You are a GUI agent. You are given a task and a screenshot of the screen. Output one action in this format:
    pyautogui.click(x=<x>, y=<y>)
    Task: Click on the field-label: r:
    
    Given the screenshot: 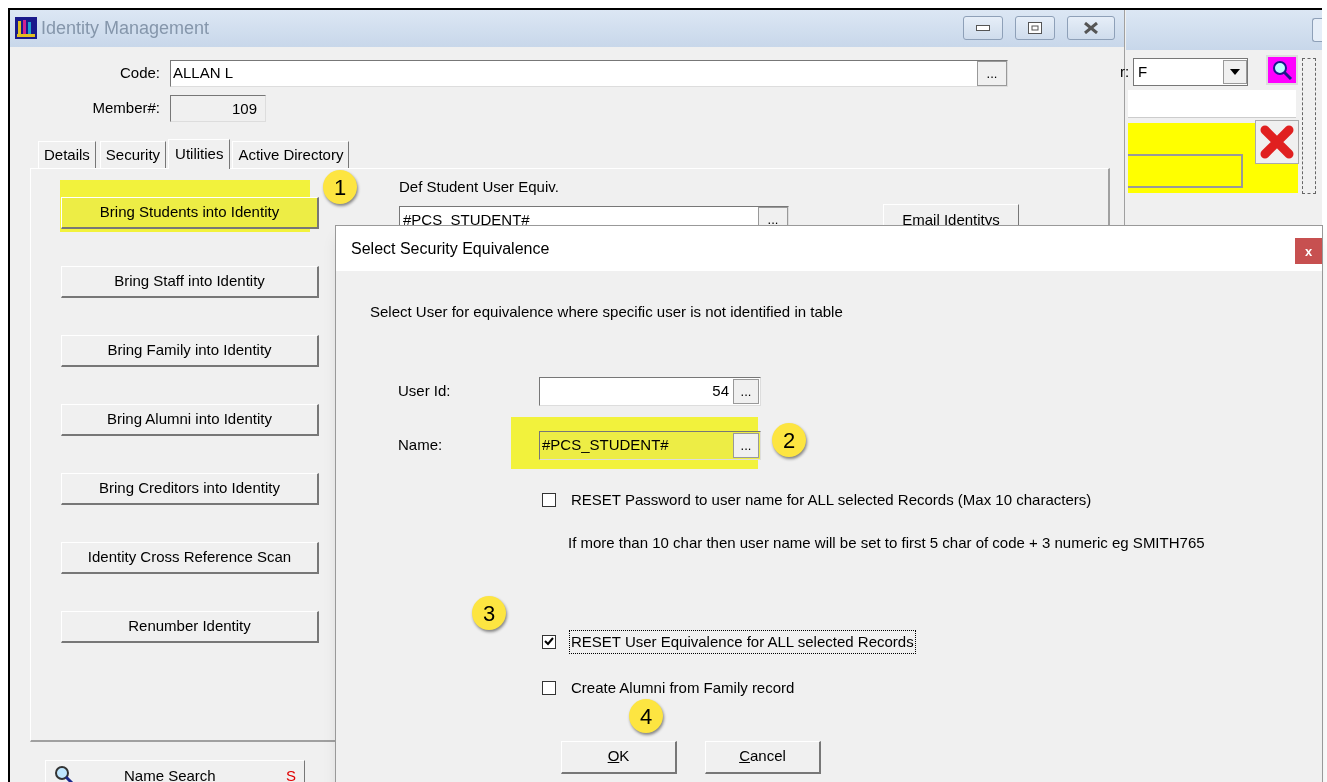 What is the action you would take?
    pyautogui.click(x=1125, y=72)
    